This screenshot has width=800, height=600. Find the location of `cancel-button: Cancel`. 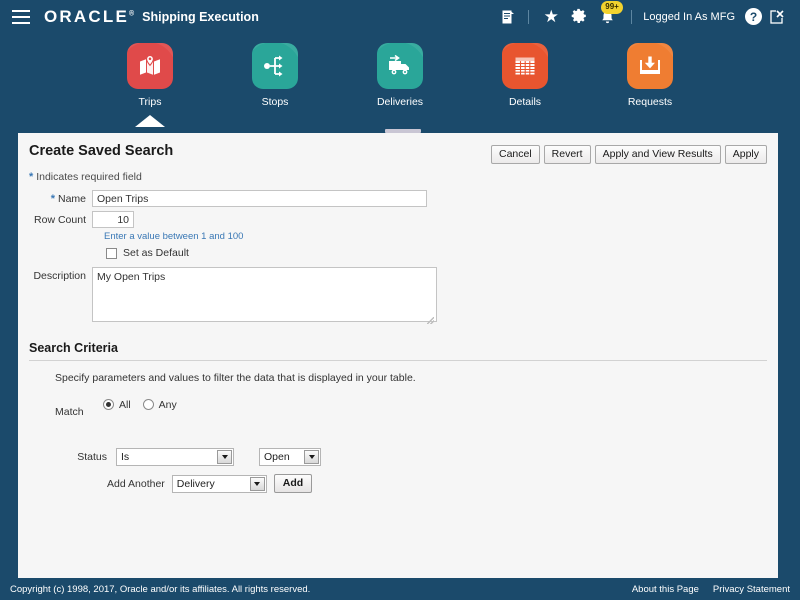

cancel-button: Cancel is located at coordinates (515, 154).